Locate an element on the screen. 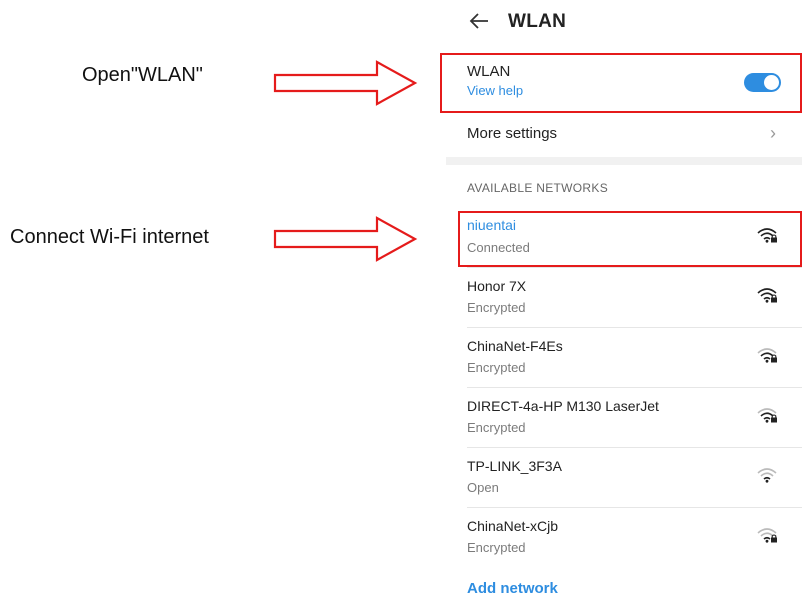 The width and height of the screenshot is (802, 599). network-item-direct-hp: DIRECT-4a-HP M130 LaserJet Encrypted is located at coordinates (624, 418).